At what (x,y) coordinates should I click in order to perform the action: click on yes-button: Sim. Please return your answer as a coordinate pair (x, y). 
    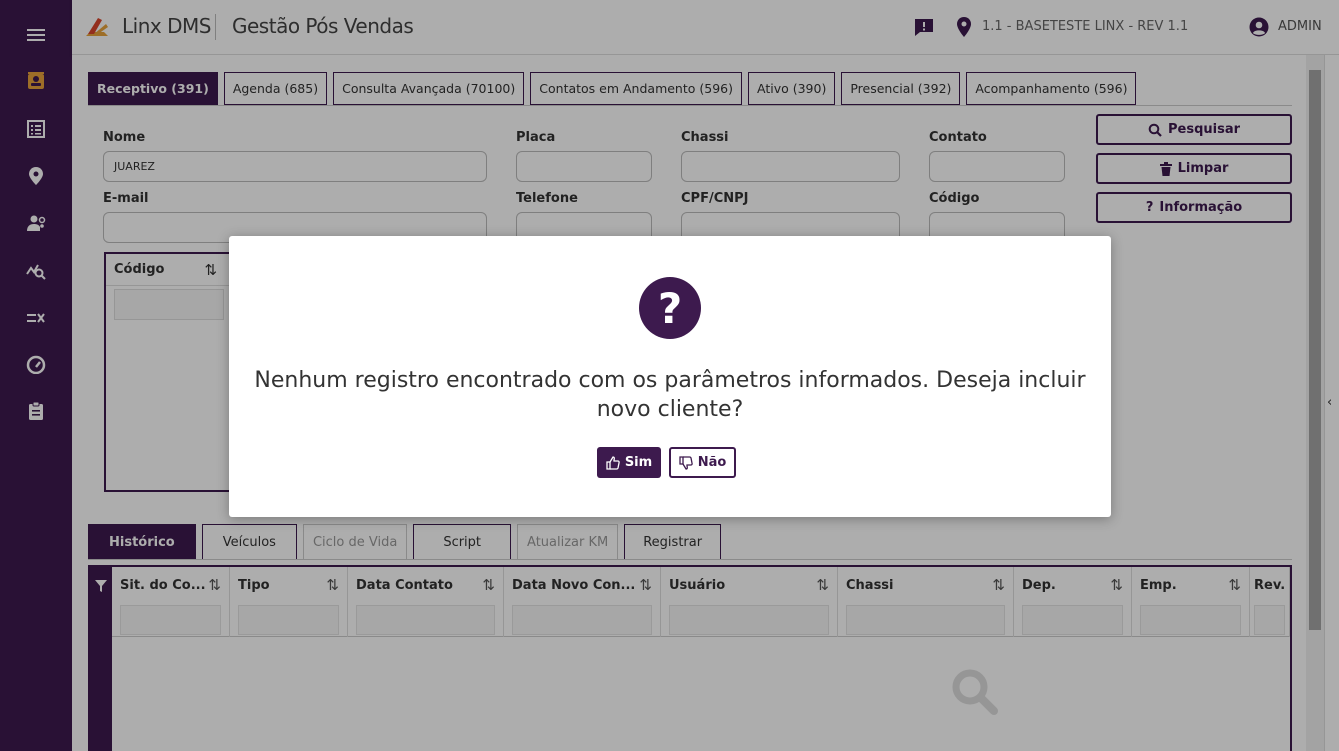
    Looking at the image, I should click on (629, 462).